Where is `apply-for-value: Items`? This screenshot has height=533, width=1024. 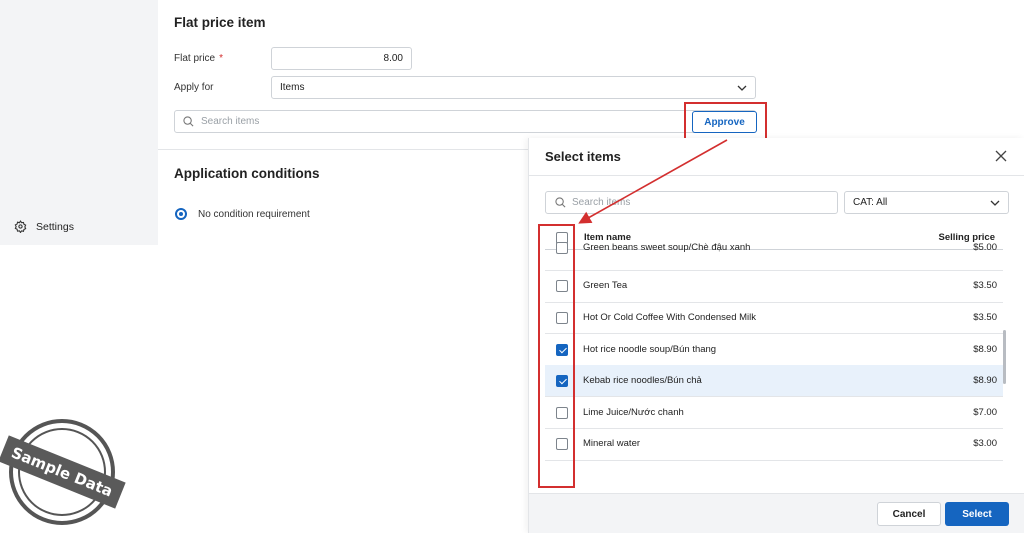
apply-for-value: Items is located at coordinates (292, 87).